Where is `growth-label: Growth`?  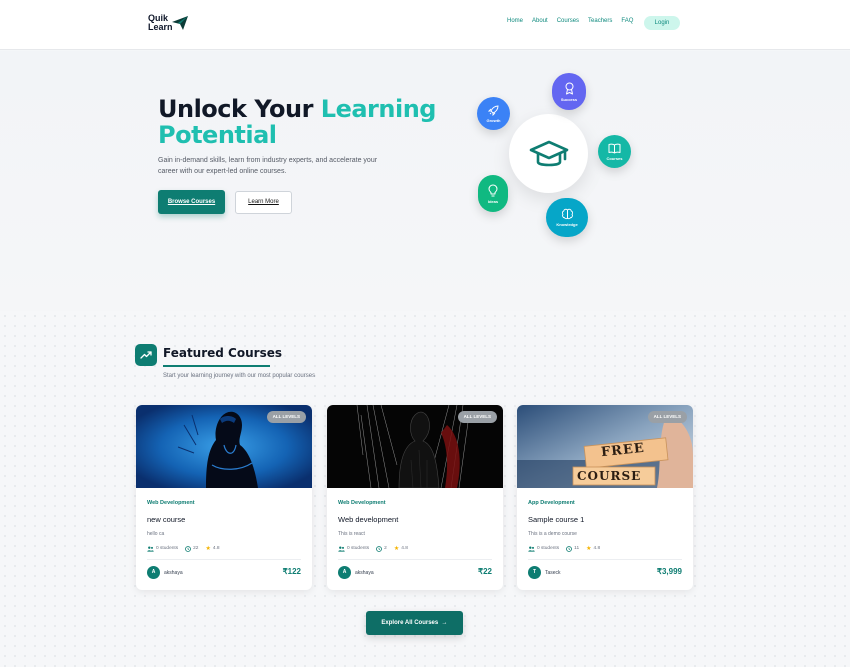
growth-label: Growth is located at coordinates (493, 120).